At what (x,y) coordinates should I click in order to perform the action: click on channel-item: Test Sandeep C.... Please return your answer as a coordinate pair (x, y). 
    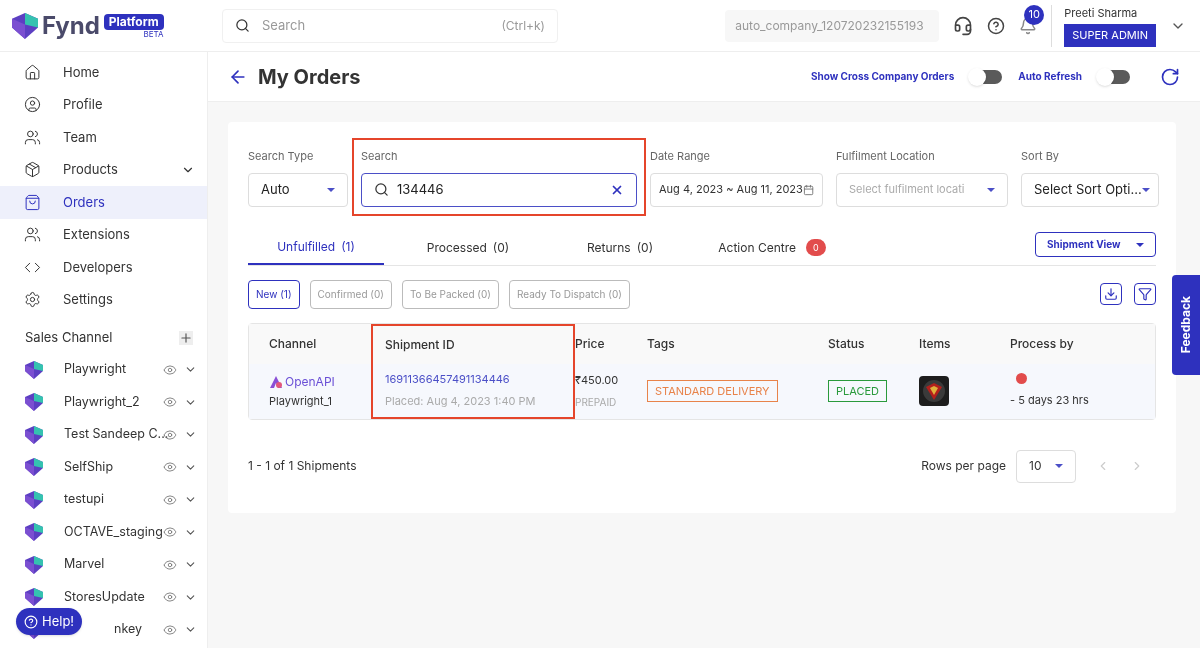
    Looking at the image, I should click on (116, 435).